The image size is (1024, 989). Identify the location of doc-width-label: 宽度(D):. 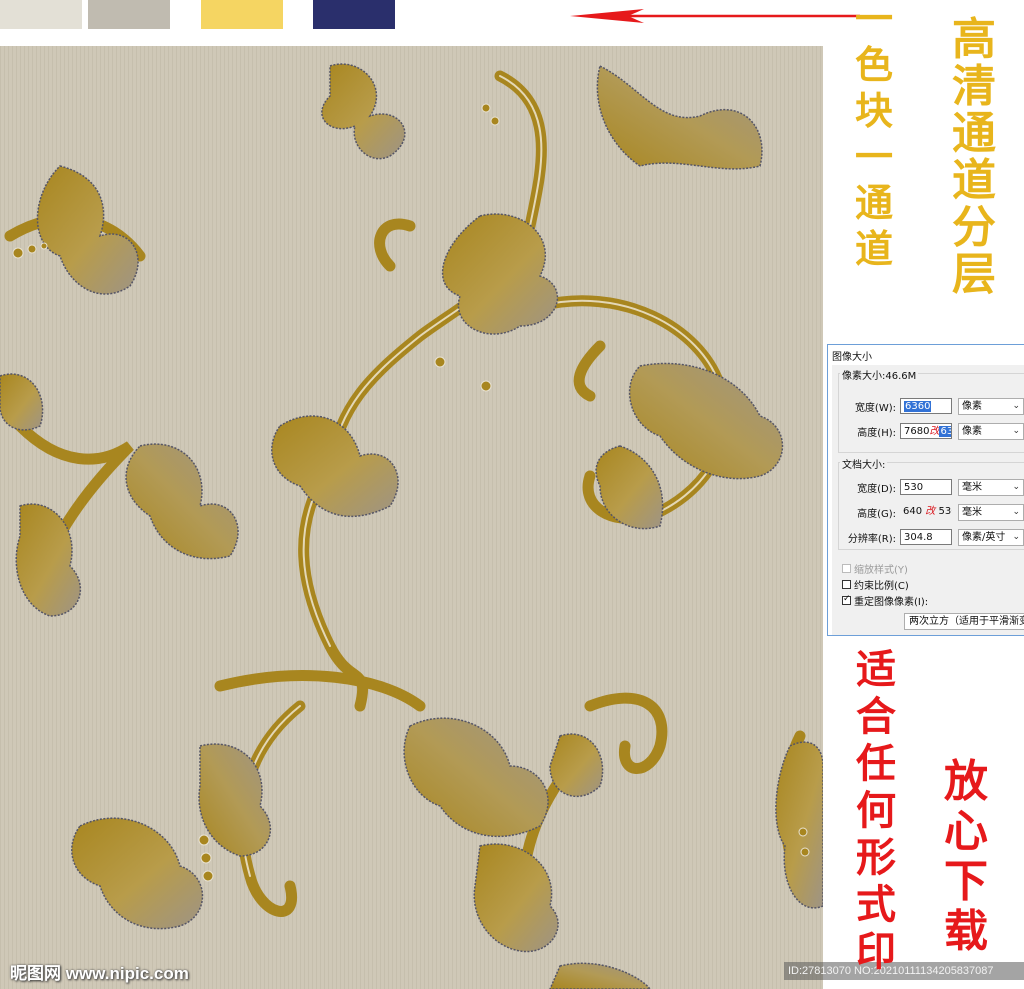
(876, 489).